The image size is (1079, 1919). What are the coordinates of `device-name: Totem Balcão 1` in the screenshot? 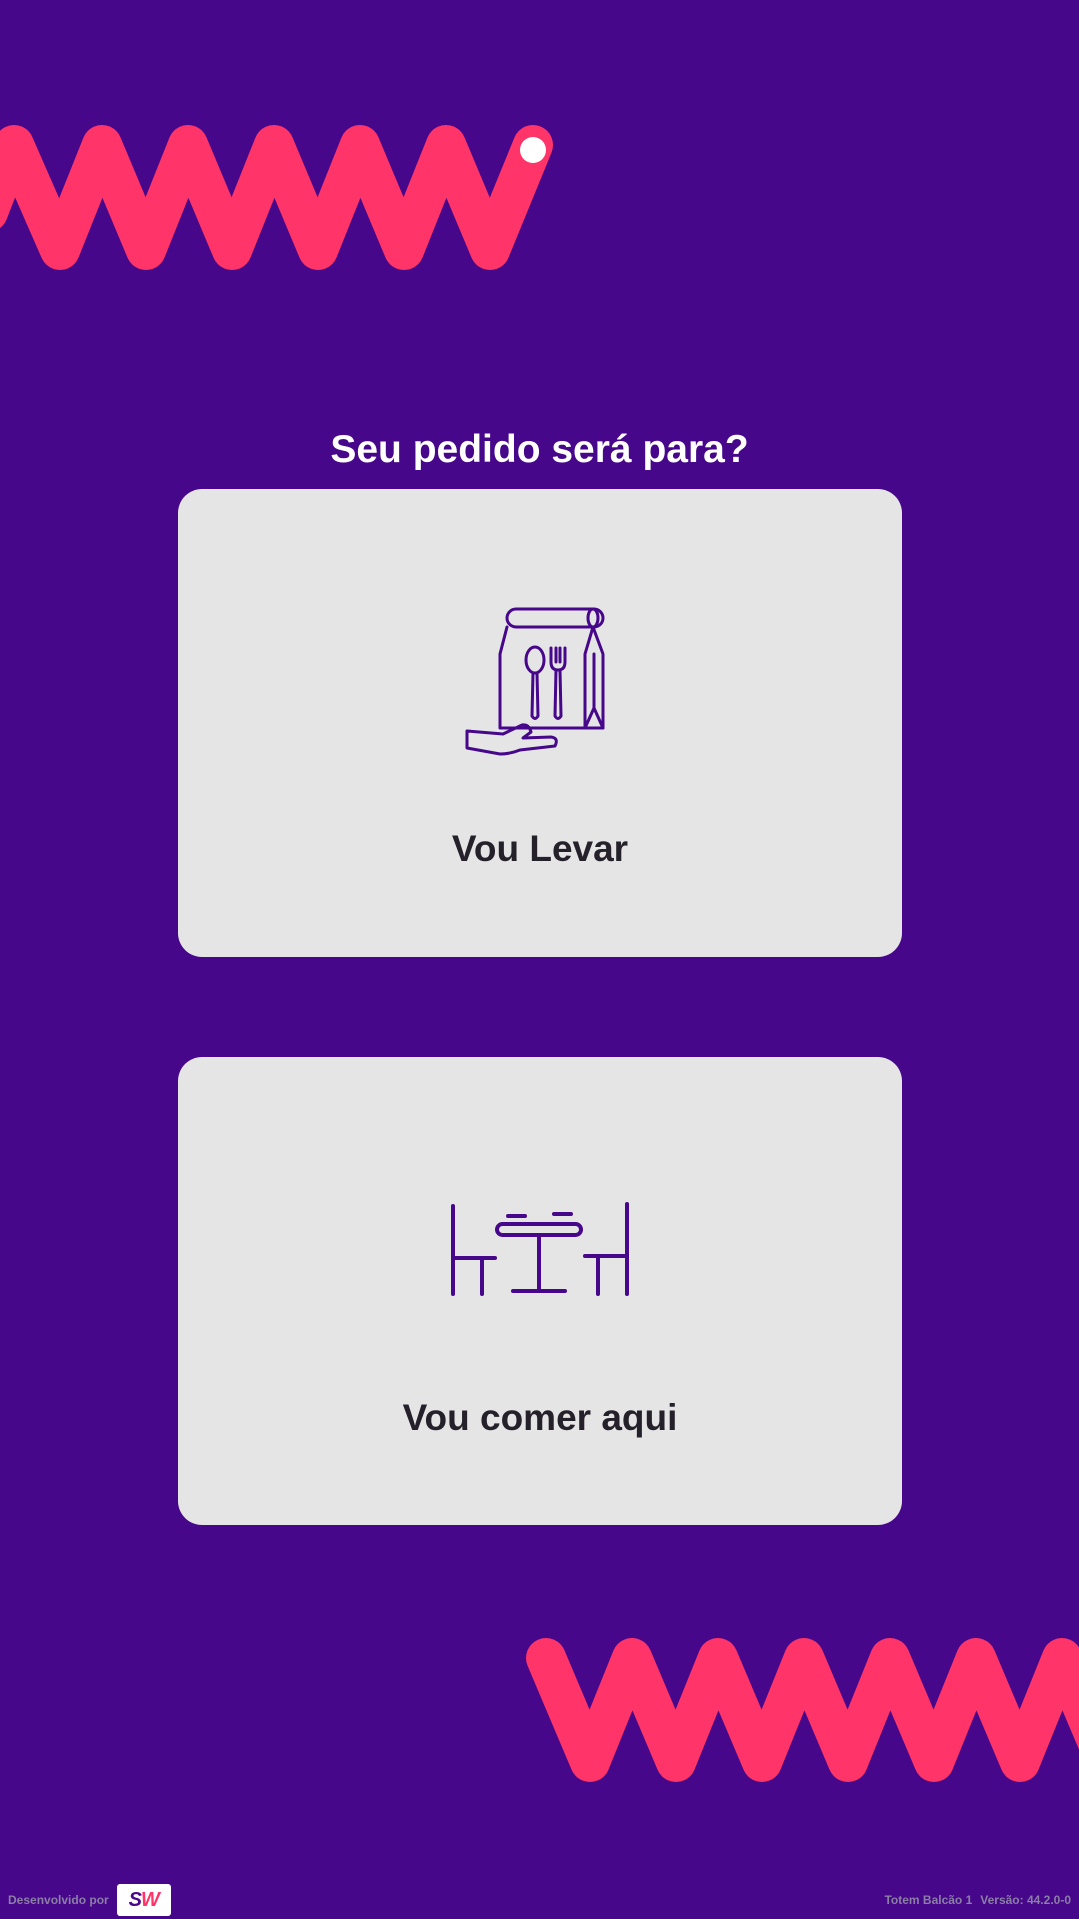 It's located at (928, 1900).